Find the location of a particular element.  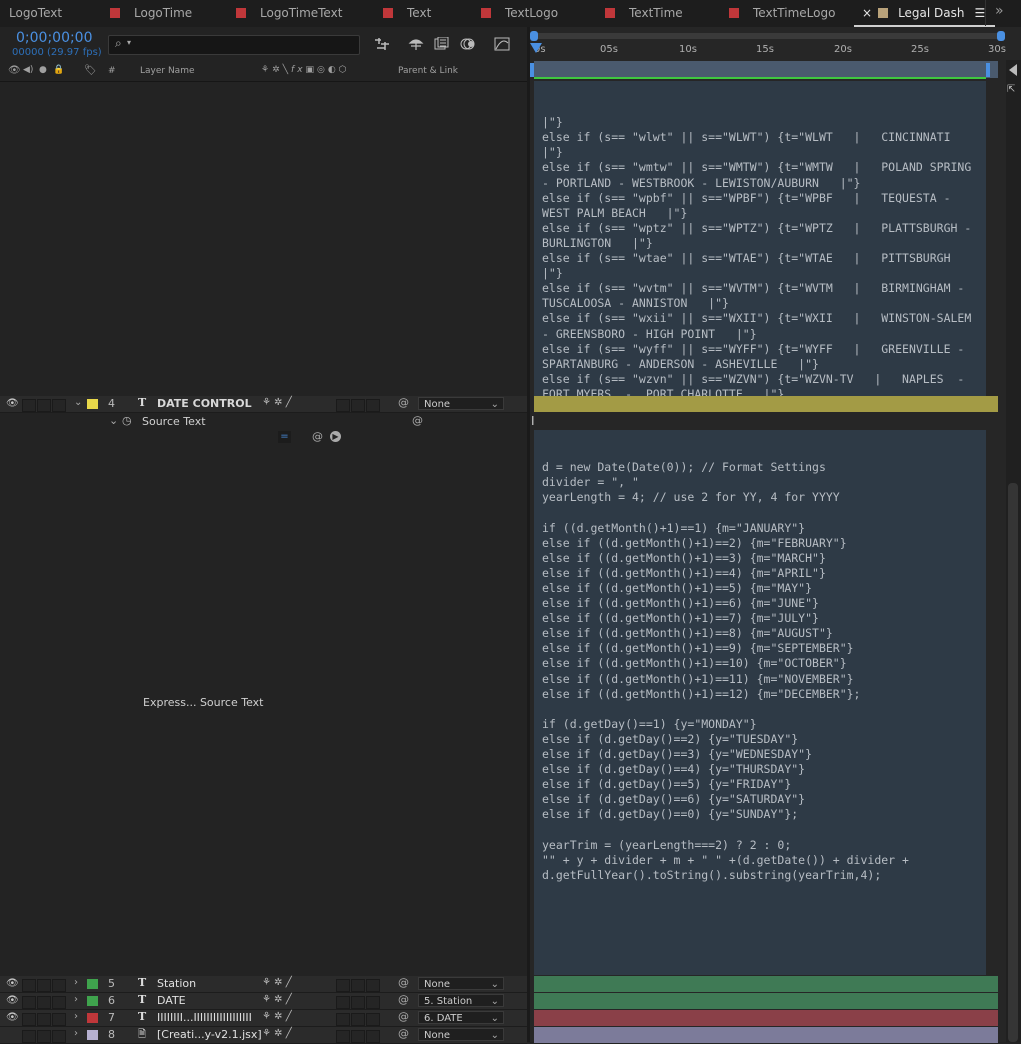

current-time-display: 0;00;00;00 is located at coordinates (54, 38).